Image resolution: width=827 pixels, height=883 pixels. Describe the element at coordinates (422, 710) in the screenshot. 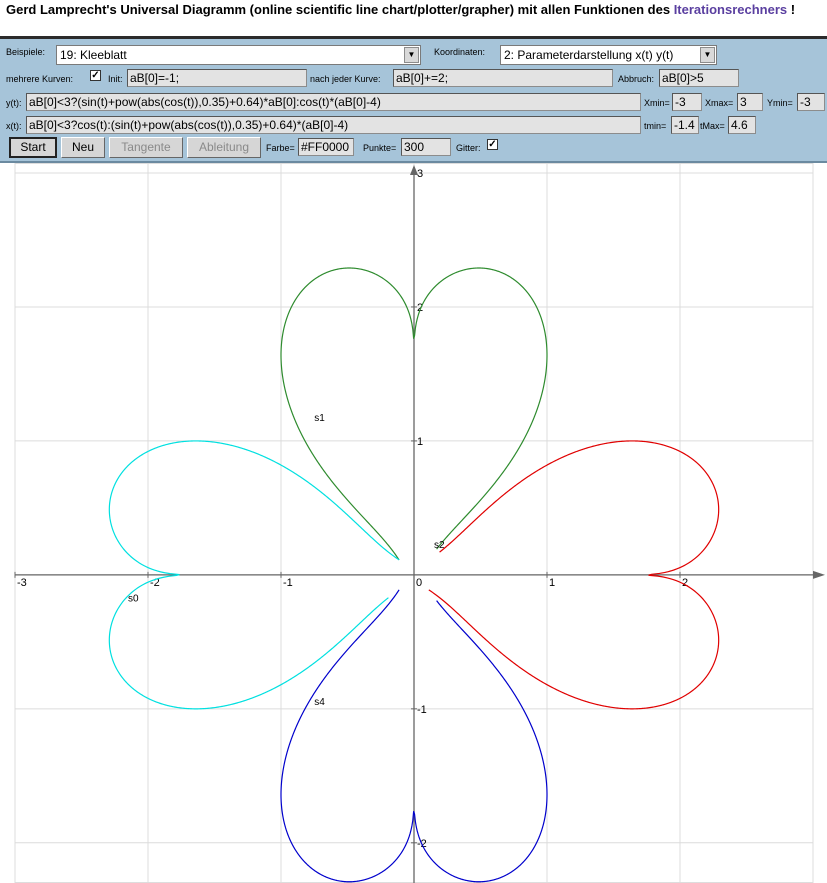

I see `y-tick-label: -1` at that location.